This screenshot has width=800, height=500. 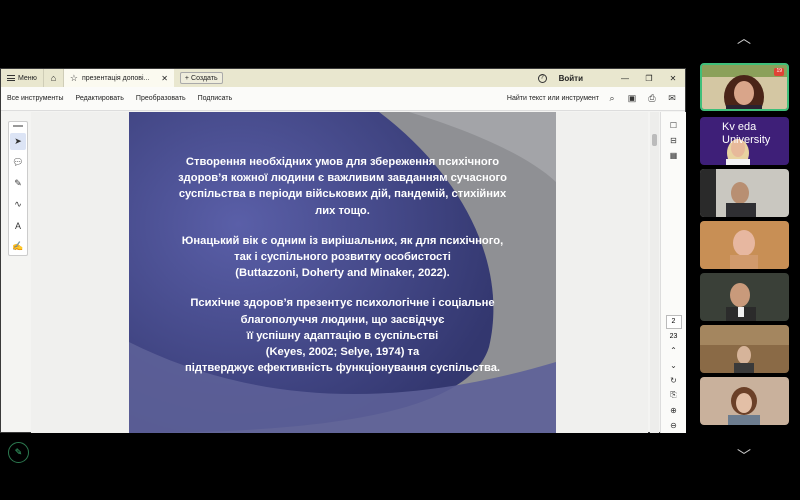 I want to click on participant-video-2: Kv eda University, so click(x=744, y=141).